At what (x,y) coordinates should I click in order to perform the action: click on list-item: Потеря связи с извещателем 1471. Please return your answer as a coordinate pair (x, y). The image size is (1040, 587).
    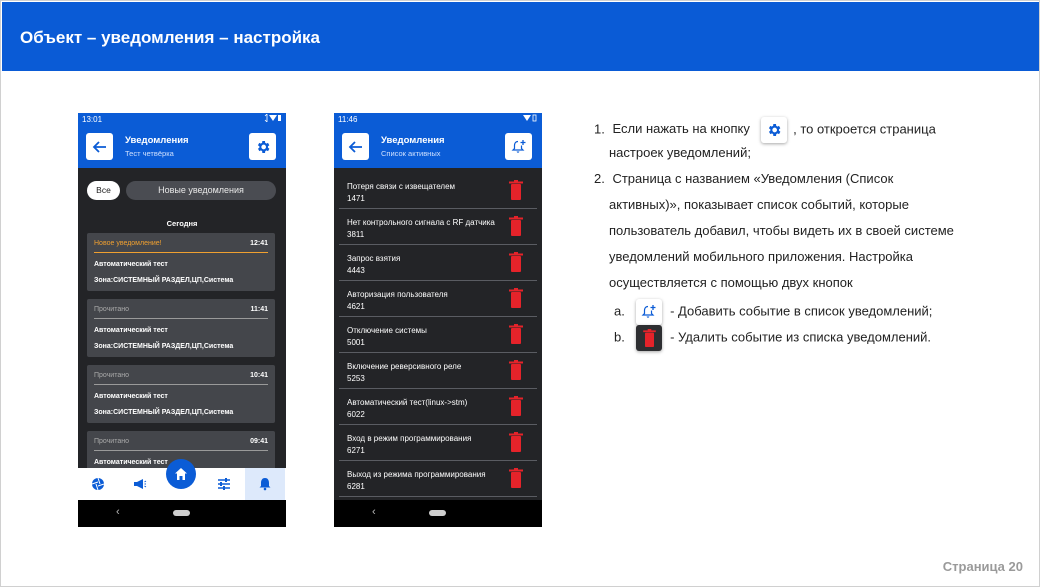
    Looking at the image, I should click on (438, 191).